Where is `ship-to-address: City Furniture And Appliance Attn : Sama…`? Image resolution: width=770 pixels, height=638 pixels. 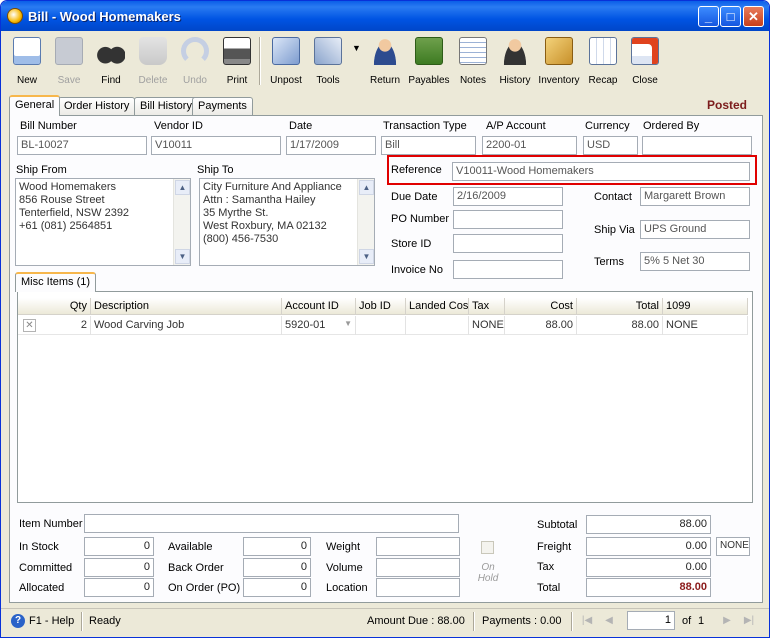 ship-to-address: City Furniture And Appliance Attn : Sama… is located at coordinates (287, 222).